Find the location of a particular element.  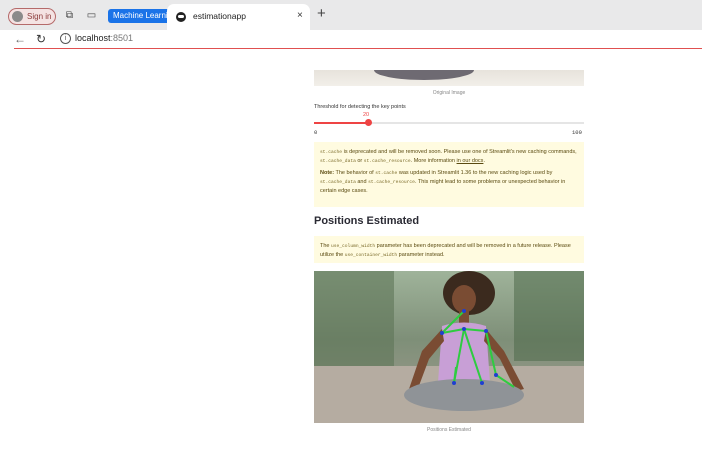

url-text: localhost:8501 is located at coordinates (104, 38).